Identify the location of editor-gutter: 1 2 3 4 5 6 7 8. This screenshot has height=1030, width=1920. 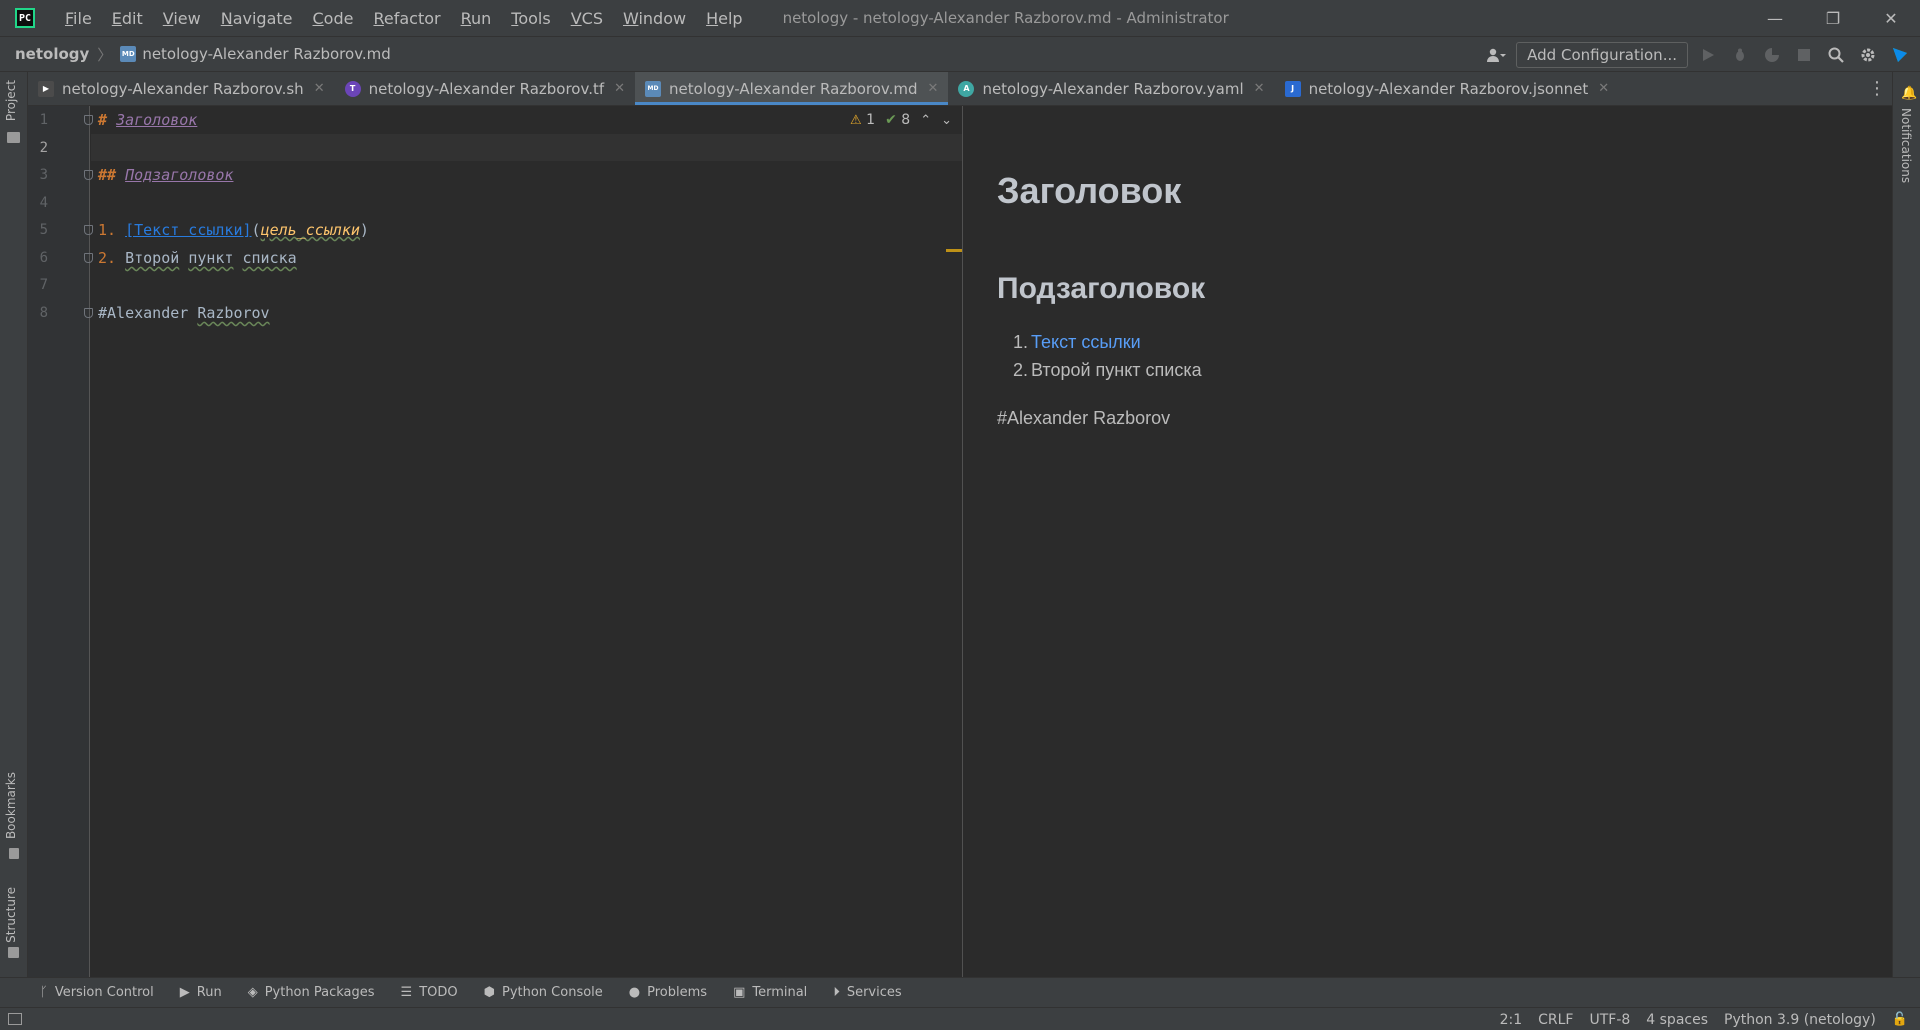
(60, 541).